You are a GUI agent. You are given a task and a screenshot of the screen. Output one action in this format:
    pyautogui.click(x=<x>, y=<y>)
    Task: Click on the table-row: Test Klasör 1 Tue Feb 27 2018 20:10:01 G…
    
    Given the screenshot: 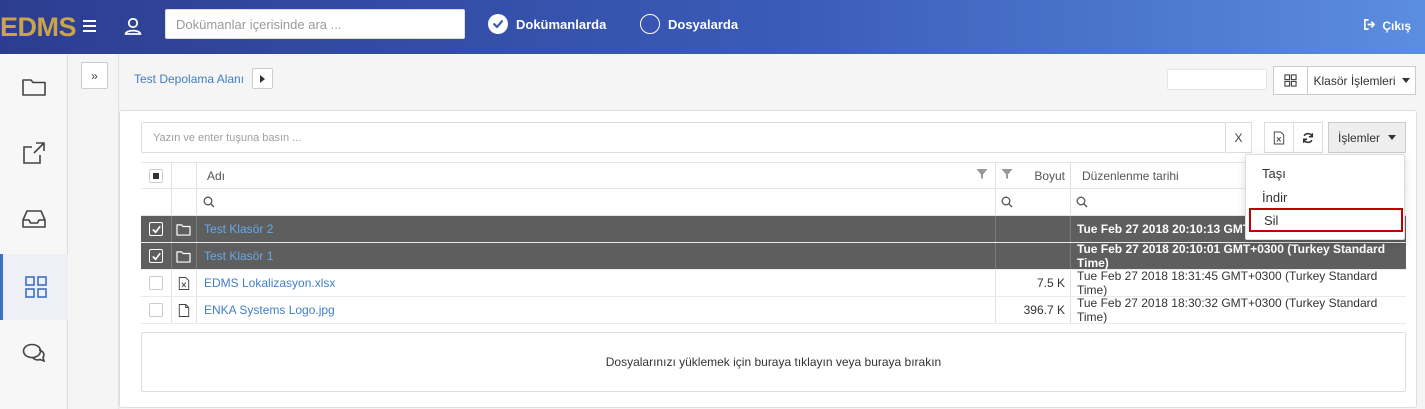 What is the action you would take?
    pyautogui.click(x=773, y=256)
    